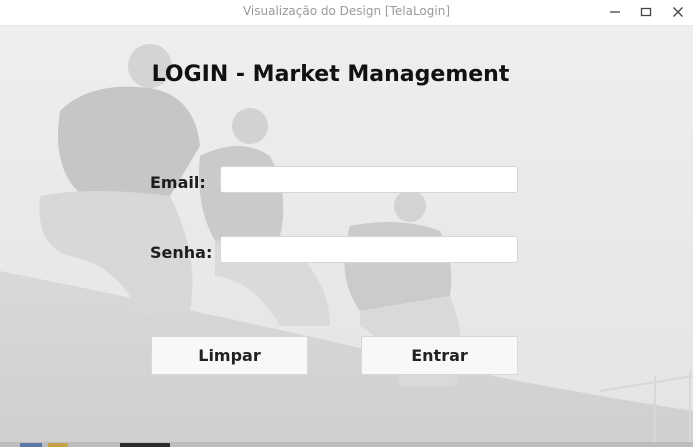 The height and width of the screenshot is (447, 693). I want to click on email-field, so click(369, 179).